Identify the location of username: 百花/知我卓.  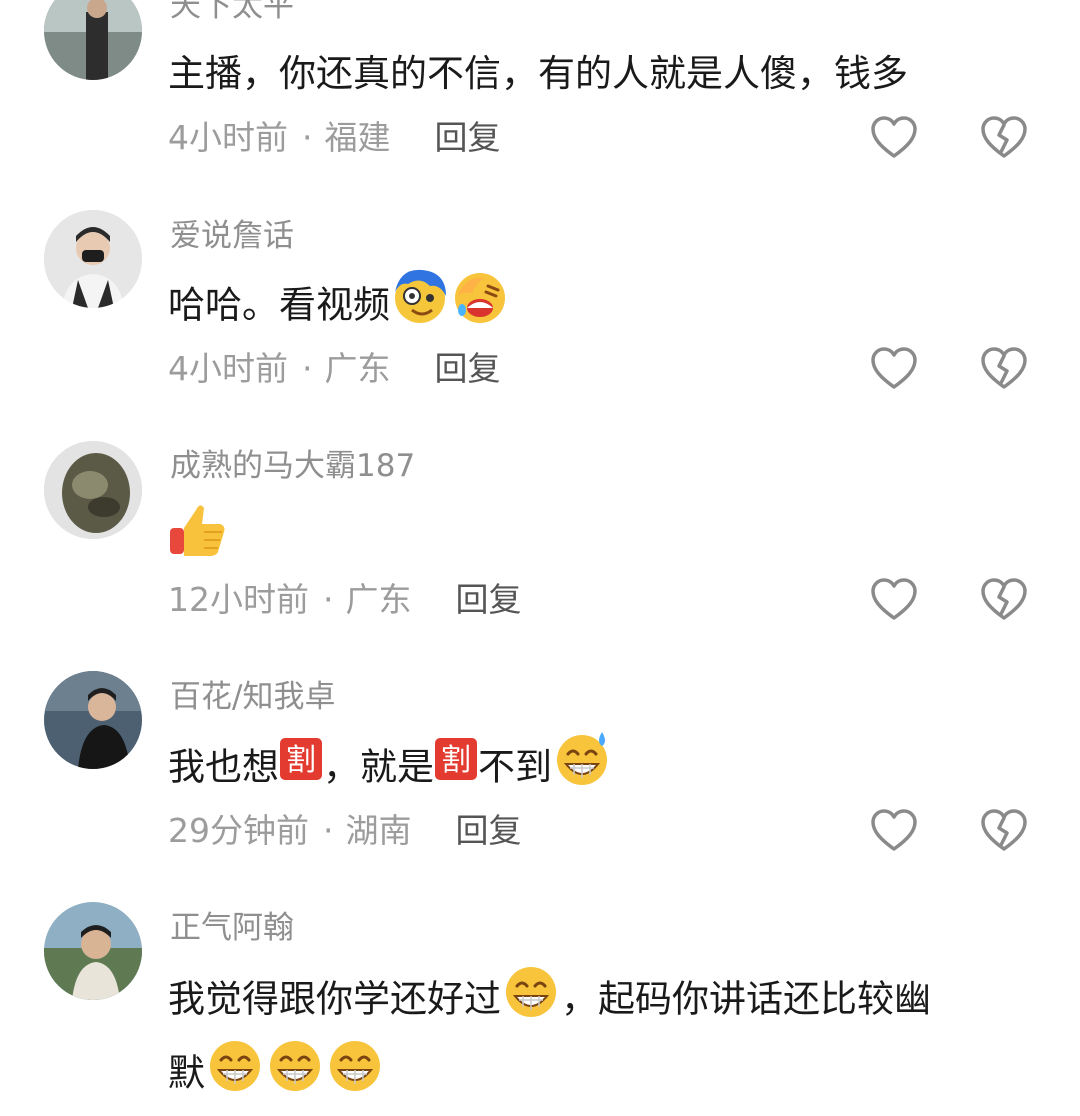
(252, 697).